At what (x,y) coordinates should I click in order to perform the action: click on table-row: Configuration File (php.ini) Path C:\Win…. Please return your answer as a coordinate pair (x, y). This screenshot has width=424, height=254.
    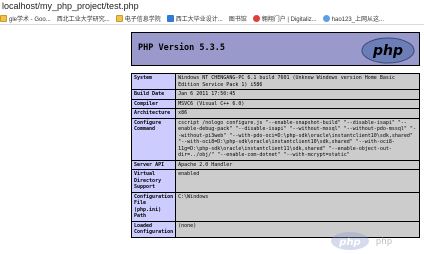
    Looking at the image, I should click on (275, 206).